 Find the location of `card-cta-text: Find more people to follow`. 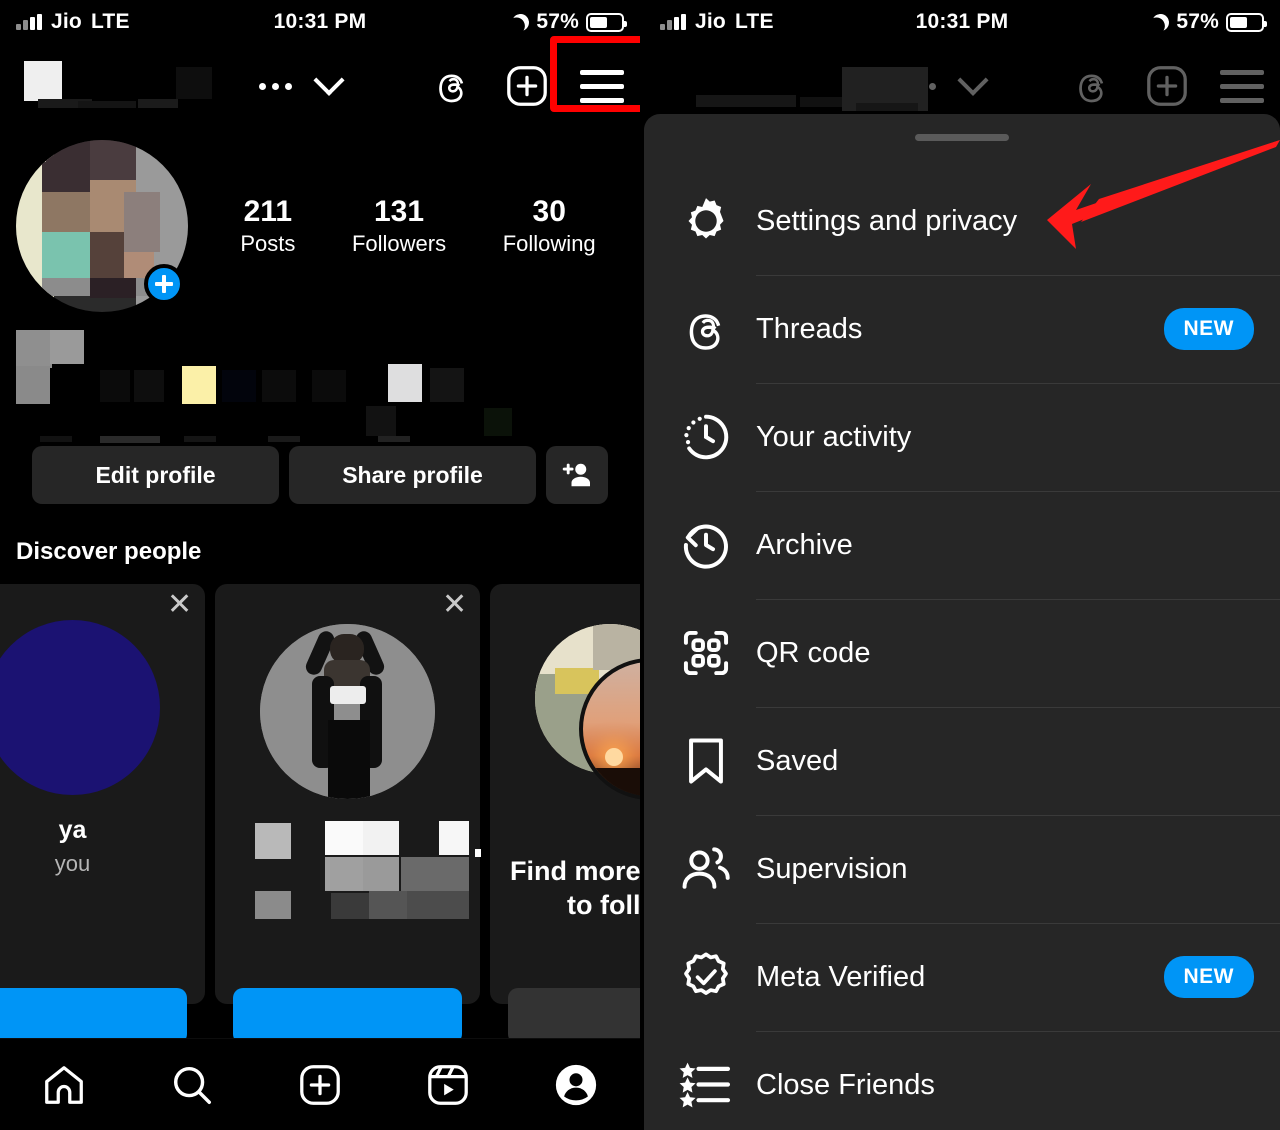

card-cta-text: Find more people to follow is located at coordinates (574, 888).